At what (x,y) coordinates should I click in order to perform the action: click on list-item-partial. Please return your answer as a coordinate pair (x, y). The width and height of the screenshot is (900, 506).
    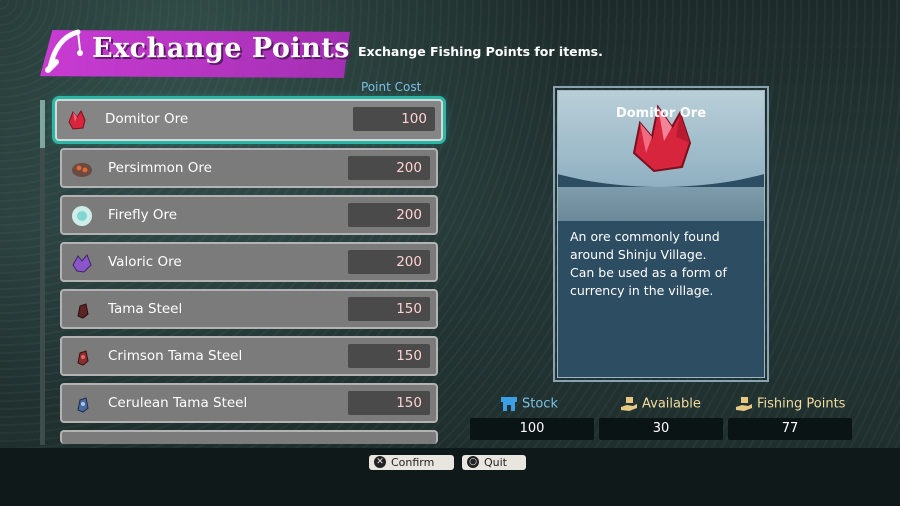
    Looking at the image, I should click on (249, 437).